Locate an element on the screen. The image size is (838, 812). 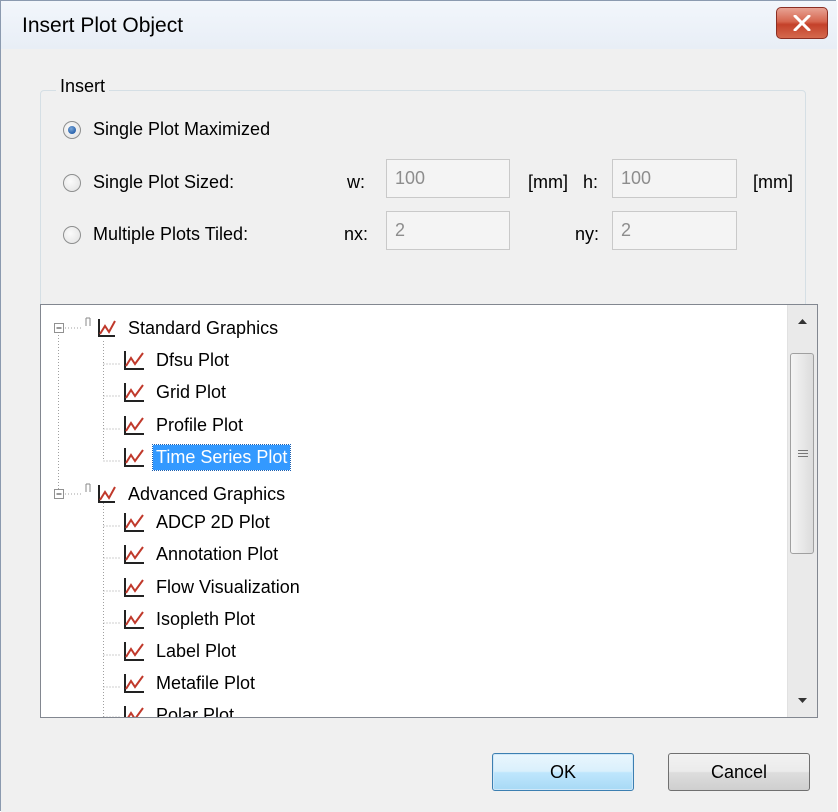
dialog-title: Insert Plot Object is located at coordinates (103, 25).